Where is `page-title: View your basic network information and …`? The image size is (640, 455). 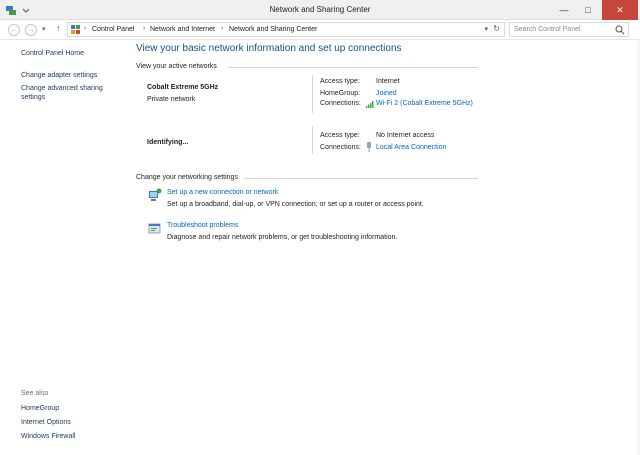
page-title: View your basic network information and … is located at coordinates (269, 48).